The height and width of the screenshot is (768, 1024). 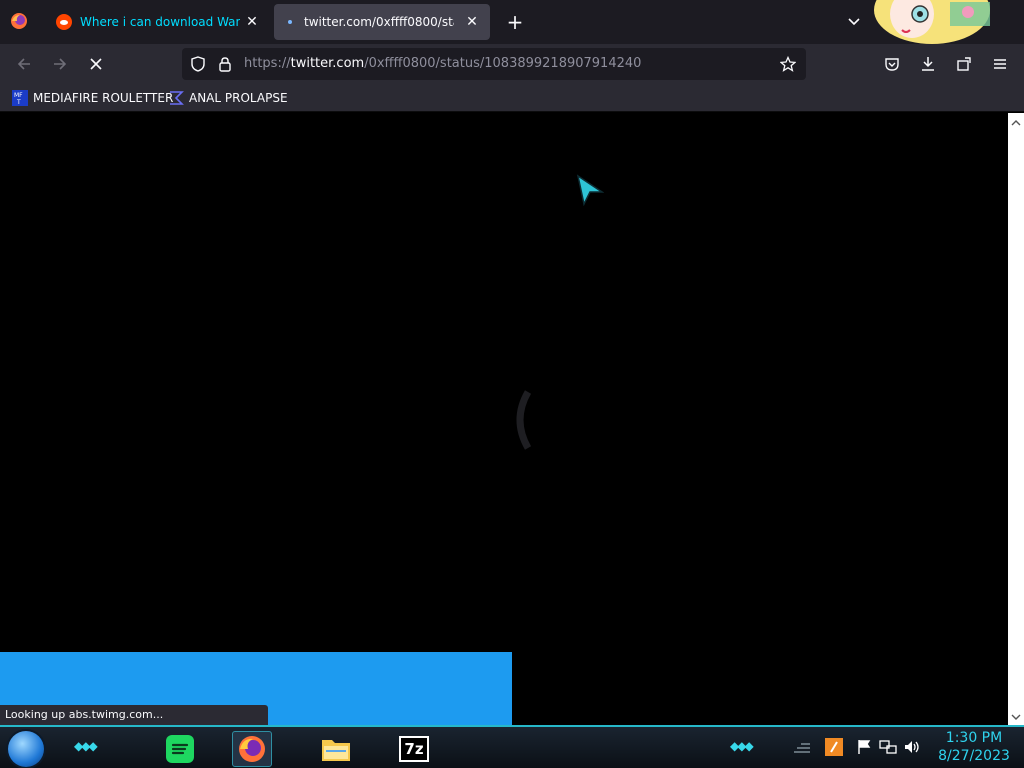 What do you see at coordinates (1016, 419) in the screenshot?
I see `page-scrollbar` at bounding box center [1016, 419].